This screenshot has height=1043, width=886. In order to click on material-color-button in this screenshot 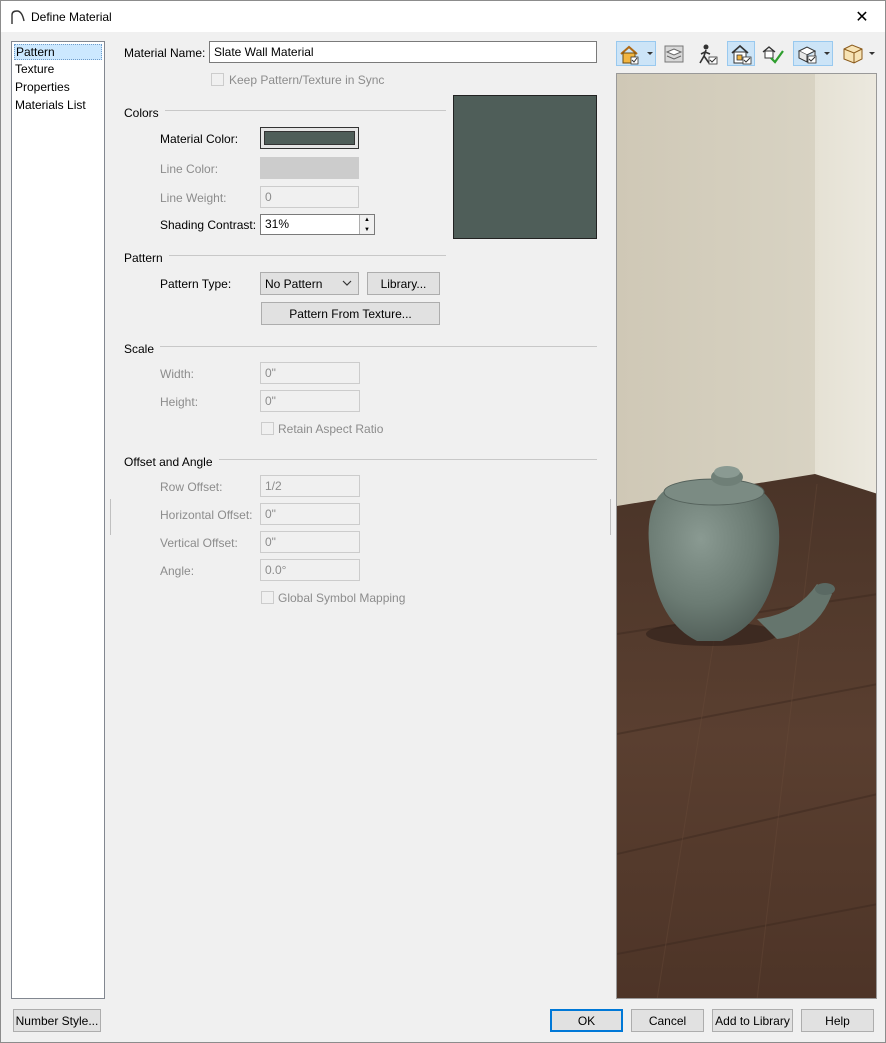, I will do `click(309, 138)`.